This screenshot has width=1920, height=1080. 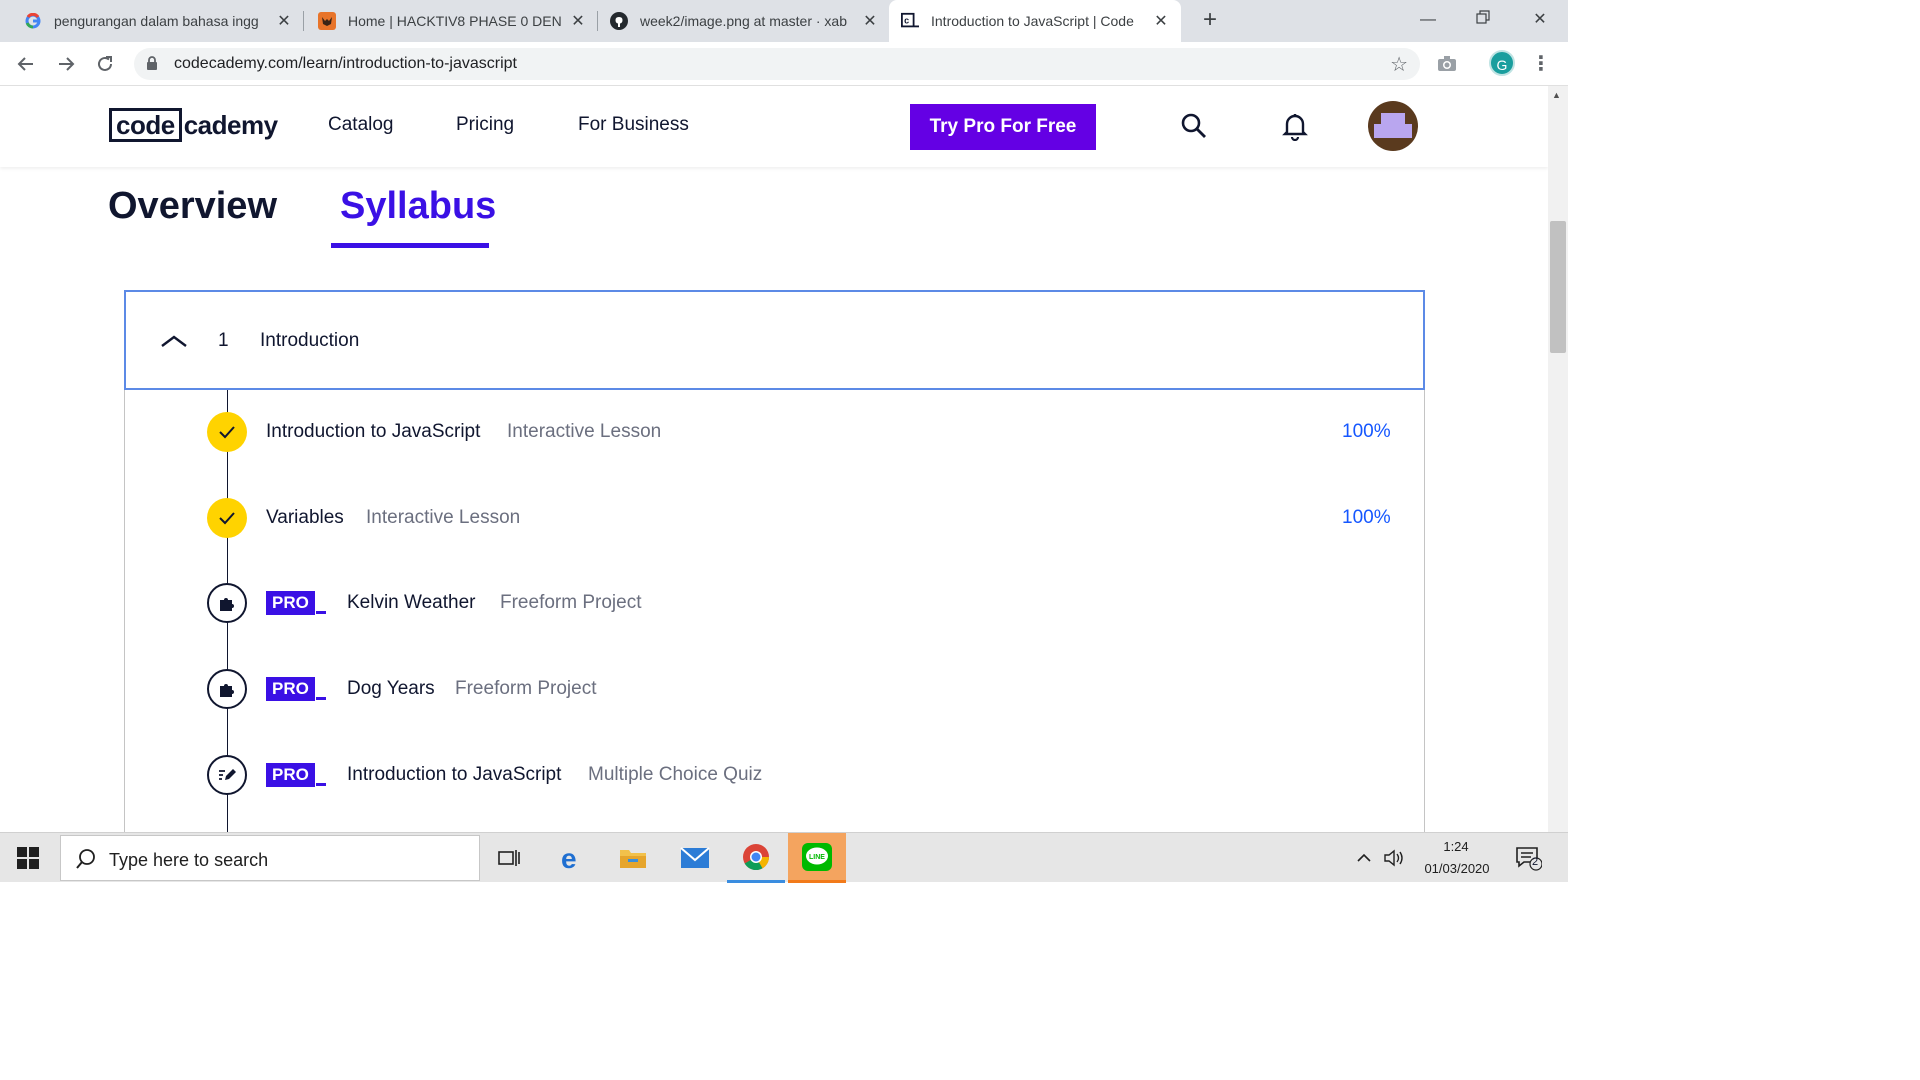 I want to click on user-avatar, so click(x=1393, y=126).